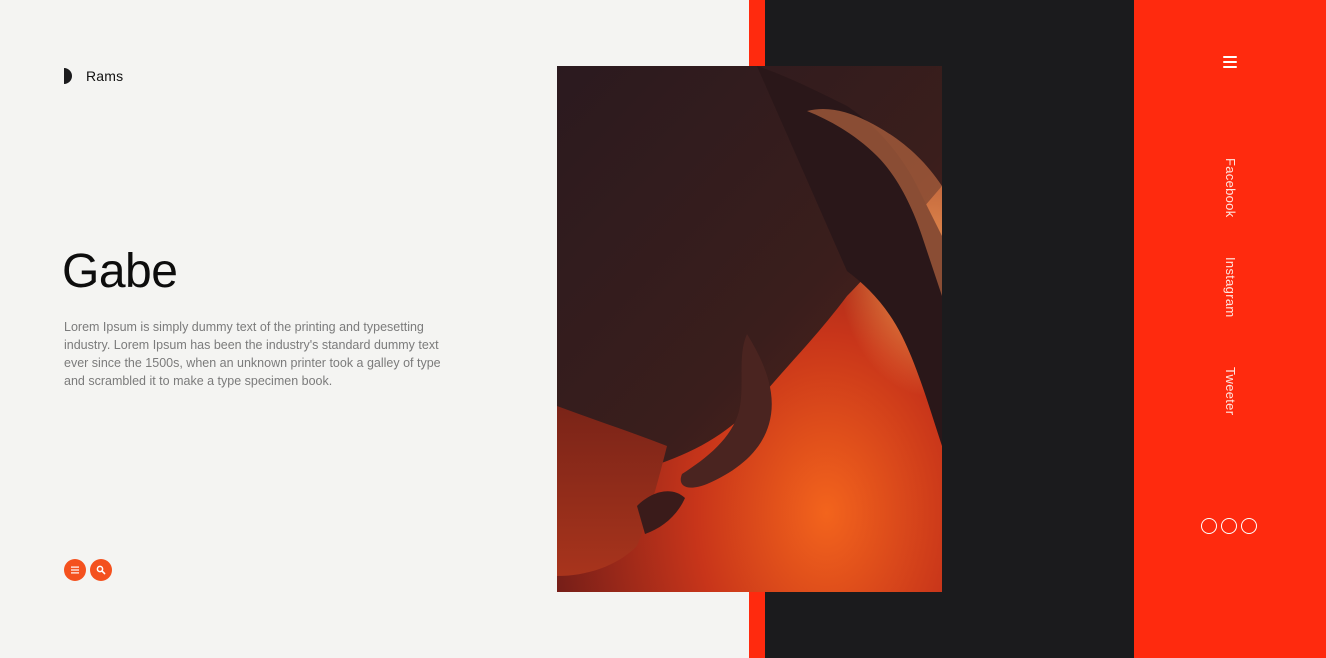 The width and height of the screenshot is (1326, 658). Describe the element at coordinates (1230, 329) in the screenshot. I see `right-nav-panel` at that location.